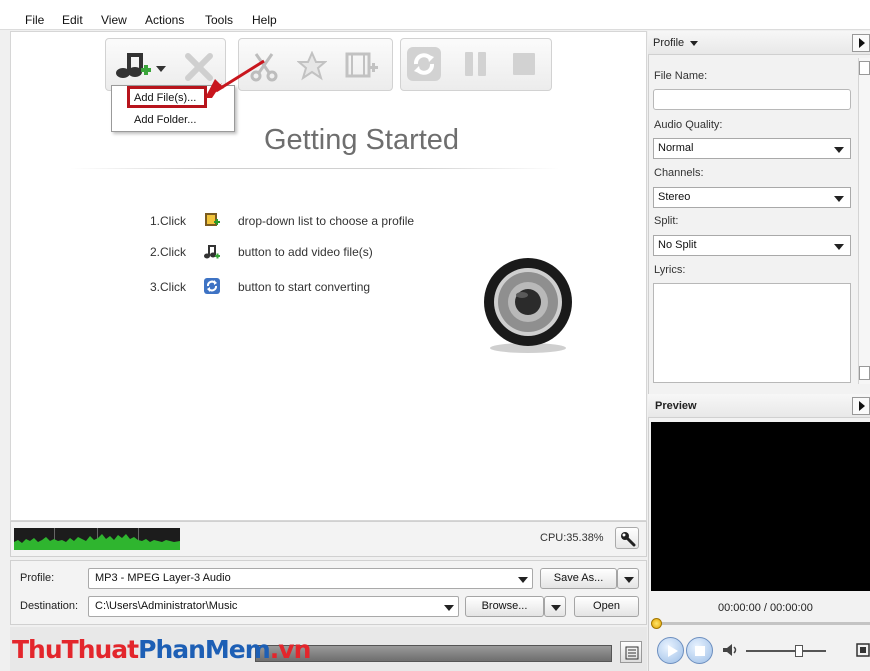 This screenshot has height=671, width=870. What do you see at coordinates (114, 20) in the screenshot?
I see `menu-view: View` at bounding box center [114, 20].